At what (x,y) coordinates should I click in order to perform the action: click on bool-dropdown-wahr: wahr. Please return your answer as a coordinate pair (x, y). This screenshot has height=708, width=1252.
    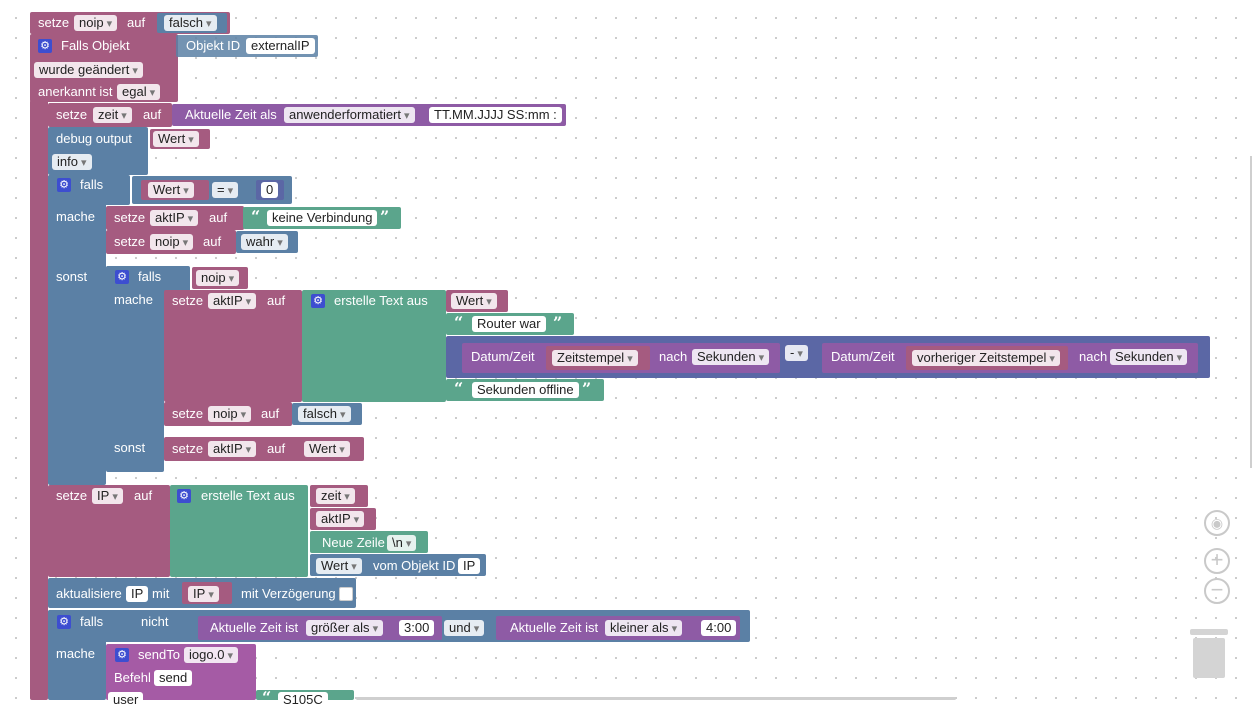
    Looking at the image, I should click on (264, 242).